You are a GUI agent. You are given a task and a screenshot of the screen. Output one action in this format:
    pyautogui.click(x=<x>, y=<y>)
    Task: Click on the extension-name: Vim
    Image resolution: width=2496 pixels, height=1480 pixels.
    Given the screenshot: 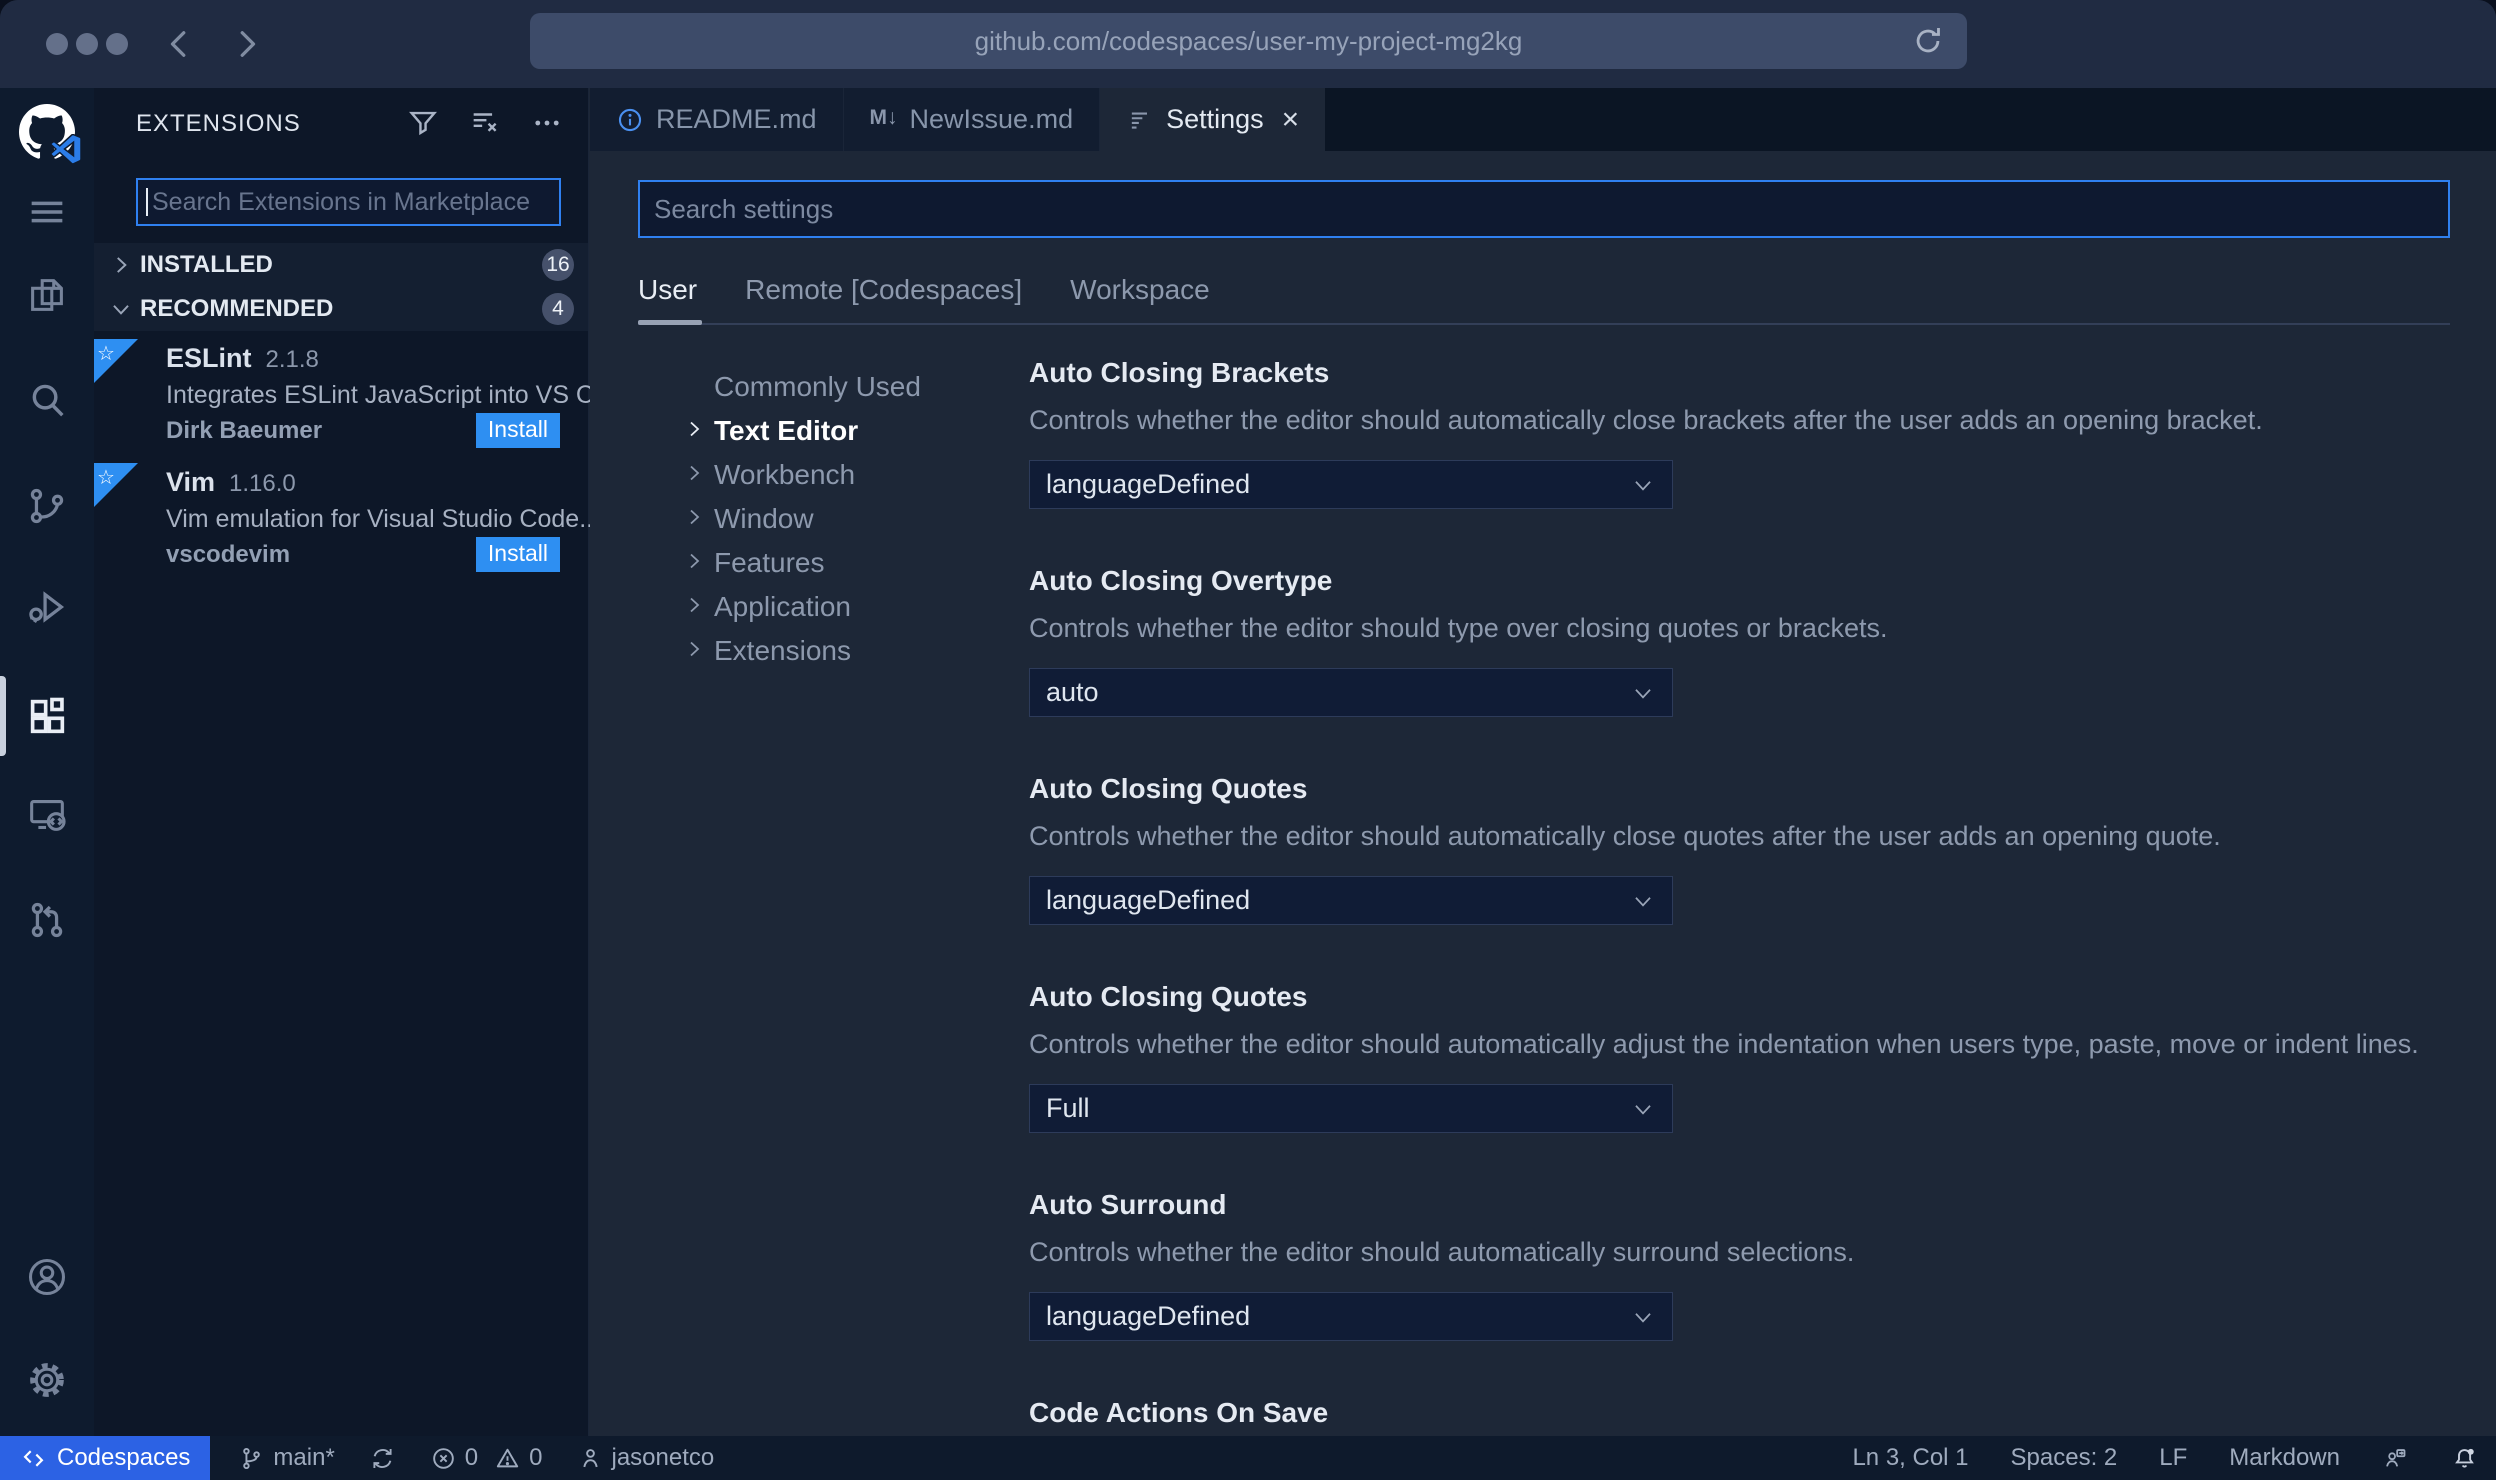 What is the action you would take?
    pyautogui.click(x=191, y=482)
    